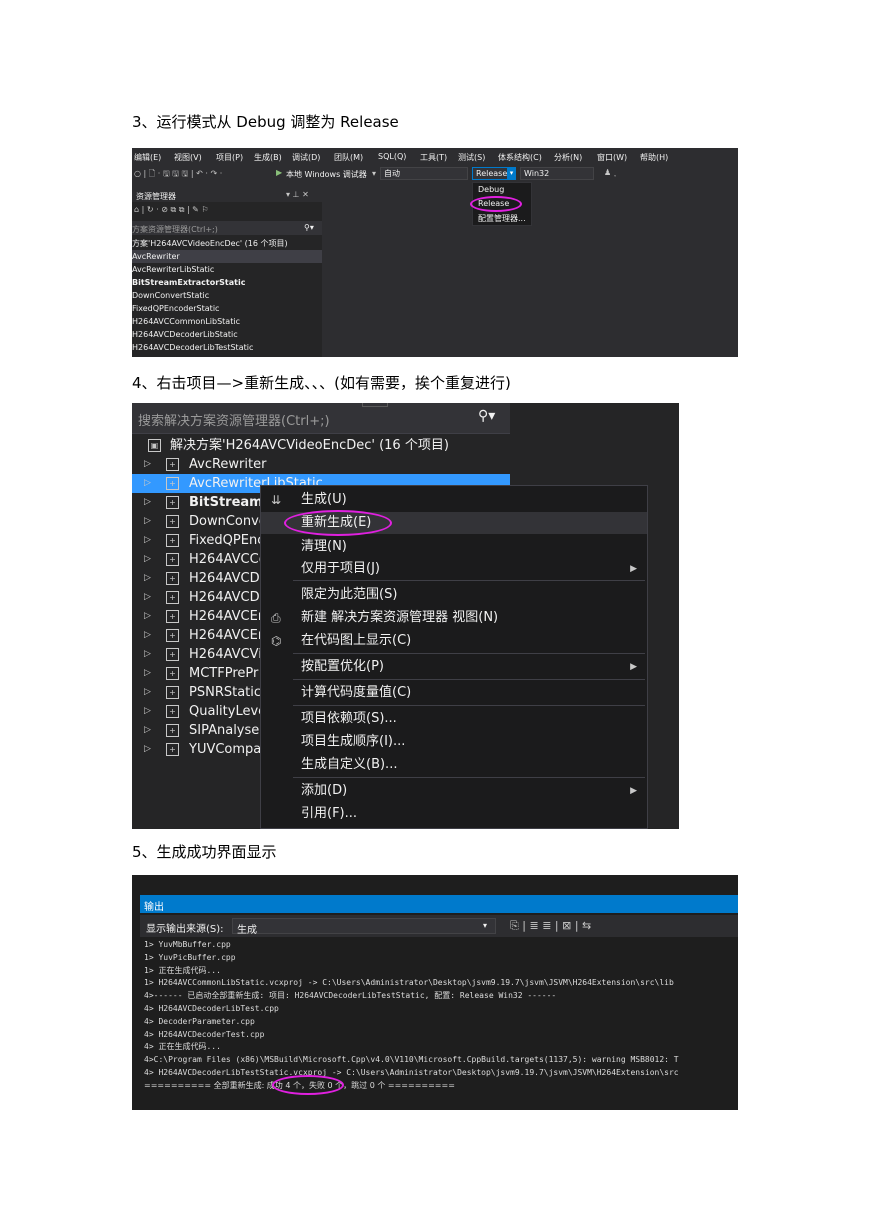 Image resolution: width=869 pixels, height=1228 pixels. What do you see at coordinates (192, 347) in the screenshot?
I see `tree-item: H264AVCDecoderLibTestStatic` at bounding box center [192, 347].